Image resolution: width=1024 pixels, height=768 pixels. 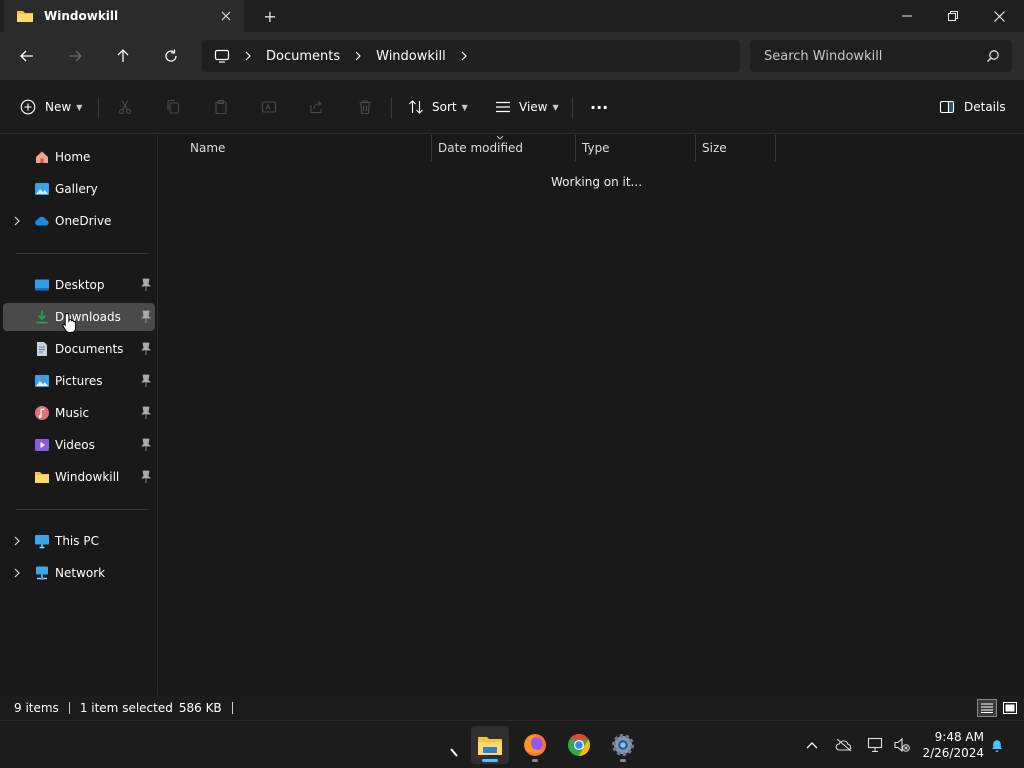 What do you see at coordinates (535, 760) in the screenshot?
I see `running-indicator` at bounding box center [535, 760].